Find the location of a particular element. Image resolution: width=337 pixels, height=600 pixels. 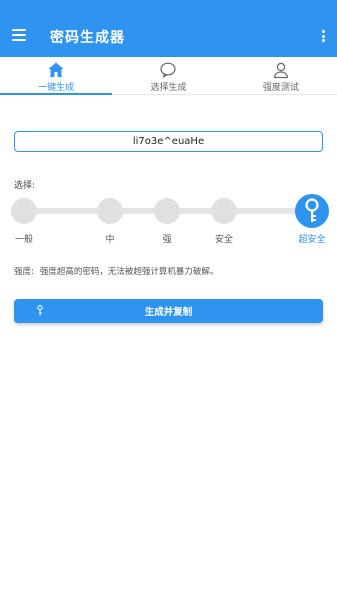

tab-select-generate: 选择生成 is located at coordinates (168, 75).